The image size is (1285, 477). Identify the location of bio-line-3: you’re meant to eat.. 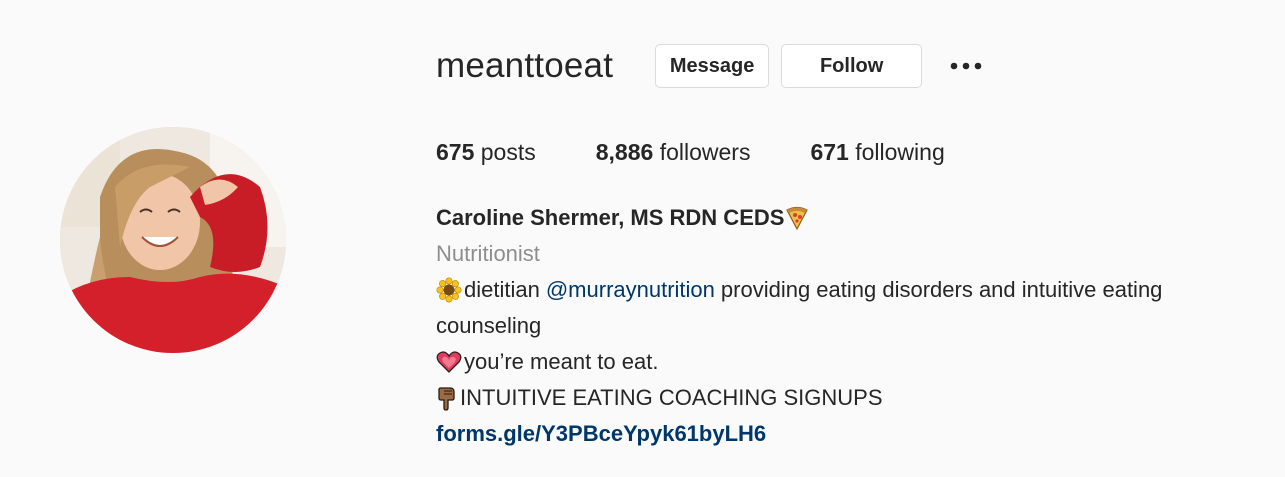
(851, 362).